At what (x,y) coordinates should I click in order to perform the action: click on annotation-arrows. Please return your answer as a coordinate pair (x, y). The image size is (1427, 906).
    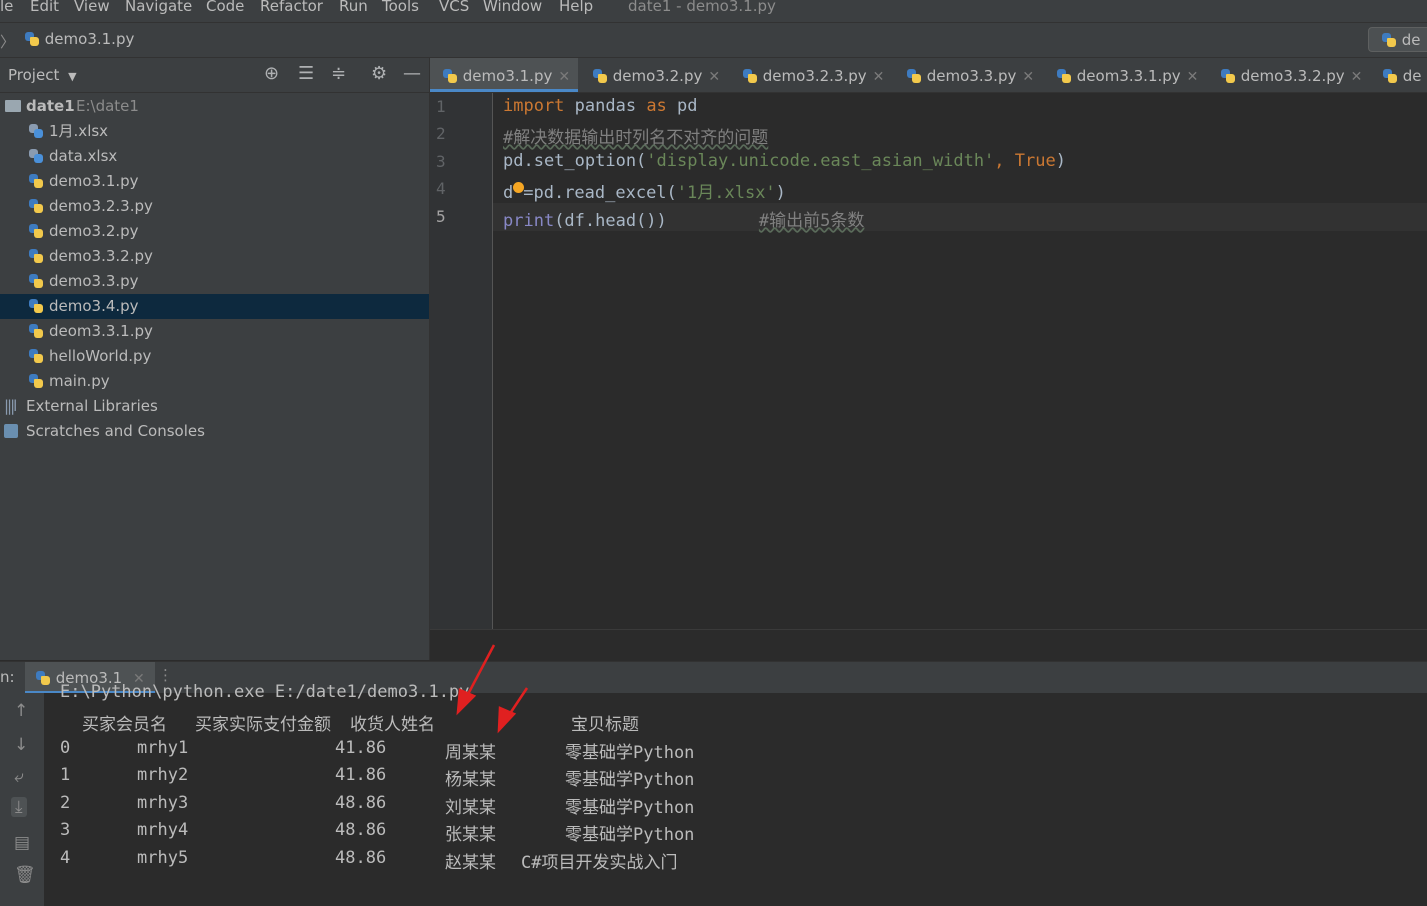
    Looking at the image, I should click on (492, 689).